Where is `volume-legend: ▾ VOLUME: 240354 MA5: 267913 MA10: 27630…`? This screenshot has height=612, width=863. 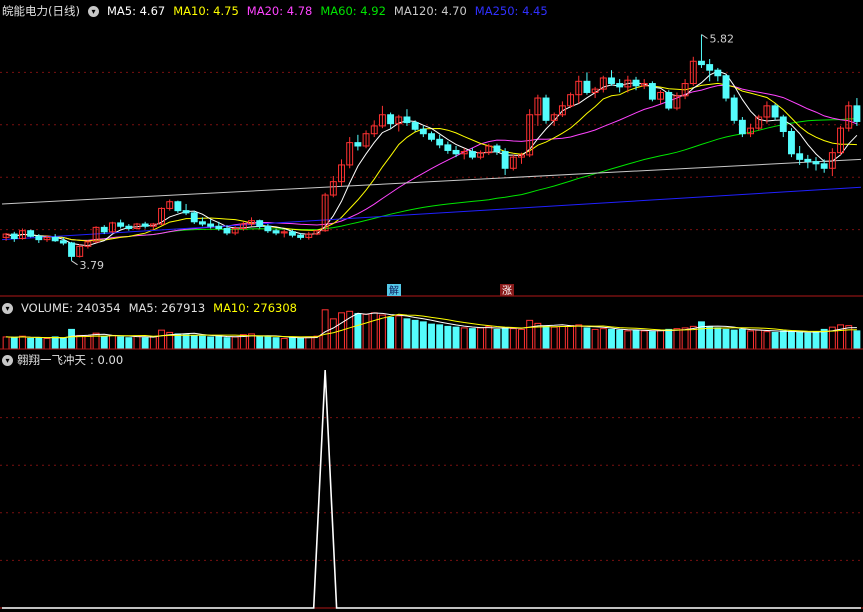 volume-legend: ▾ VOLUME: 240354 MA5: 267913 MA10: 27630… is located at coordinates (149, 308).